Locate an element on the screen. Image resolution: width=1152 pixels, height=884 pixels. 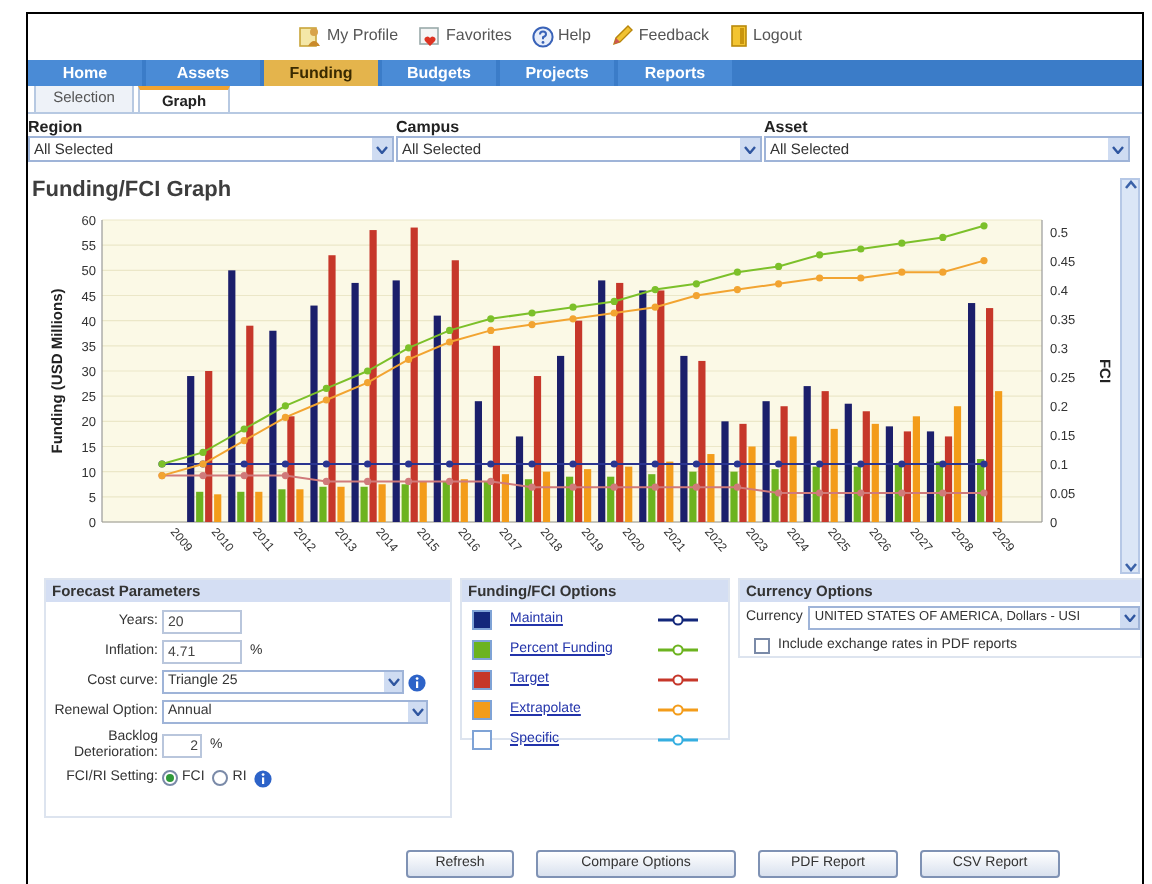
field-label: Asset is located at coordinates (787, 127).